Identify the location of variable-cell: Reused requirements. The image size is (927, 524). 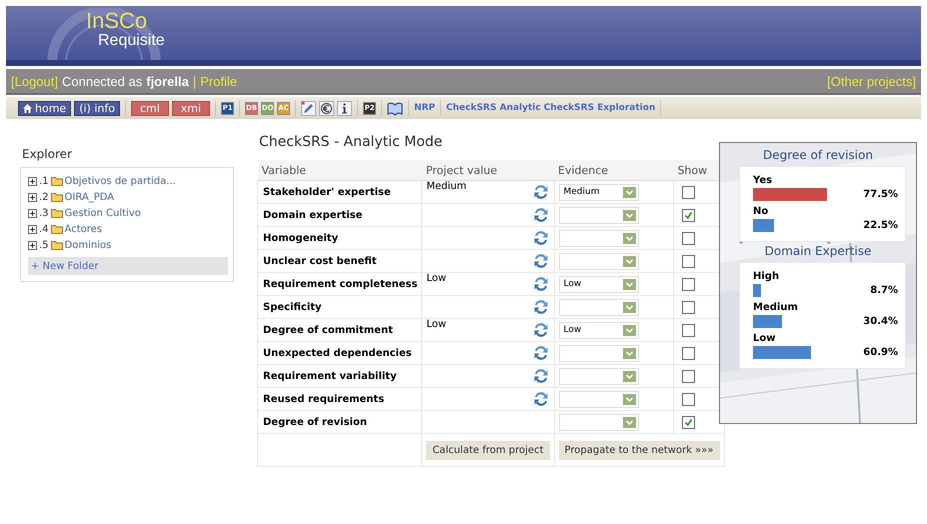
(340, 399).